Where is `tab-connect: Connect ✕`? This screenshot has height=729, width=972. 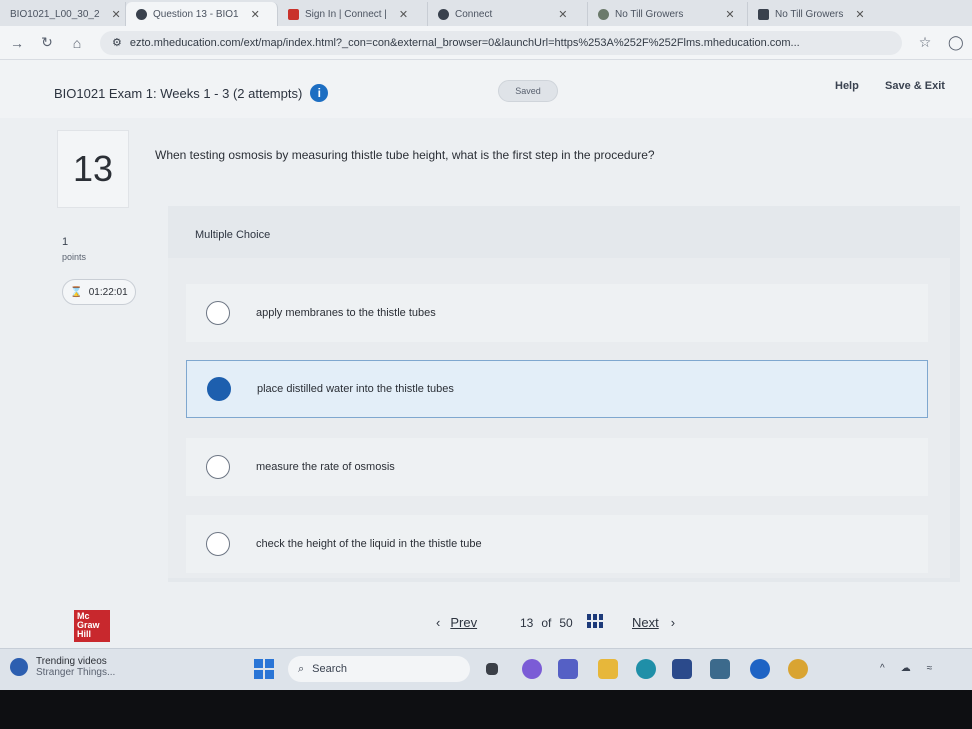 tab-connect: Connect ✕ is located at coordinates (508, 14).